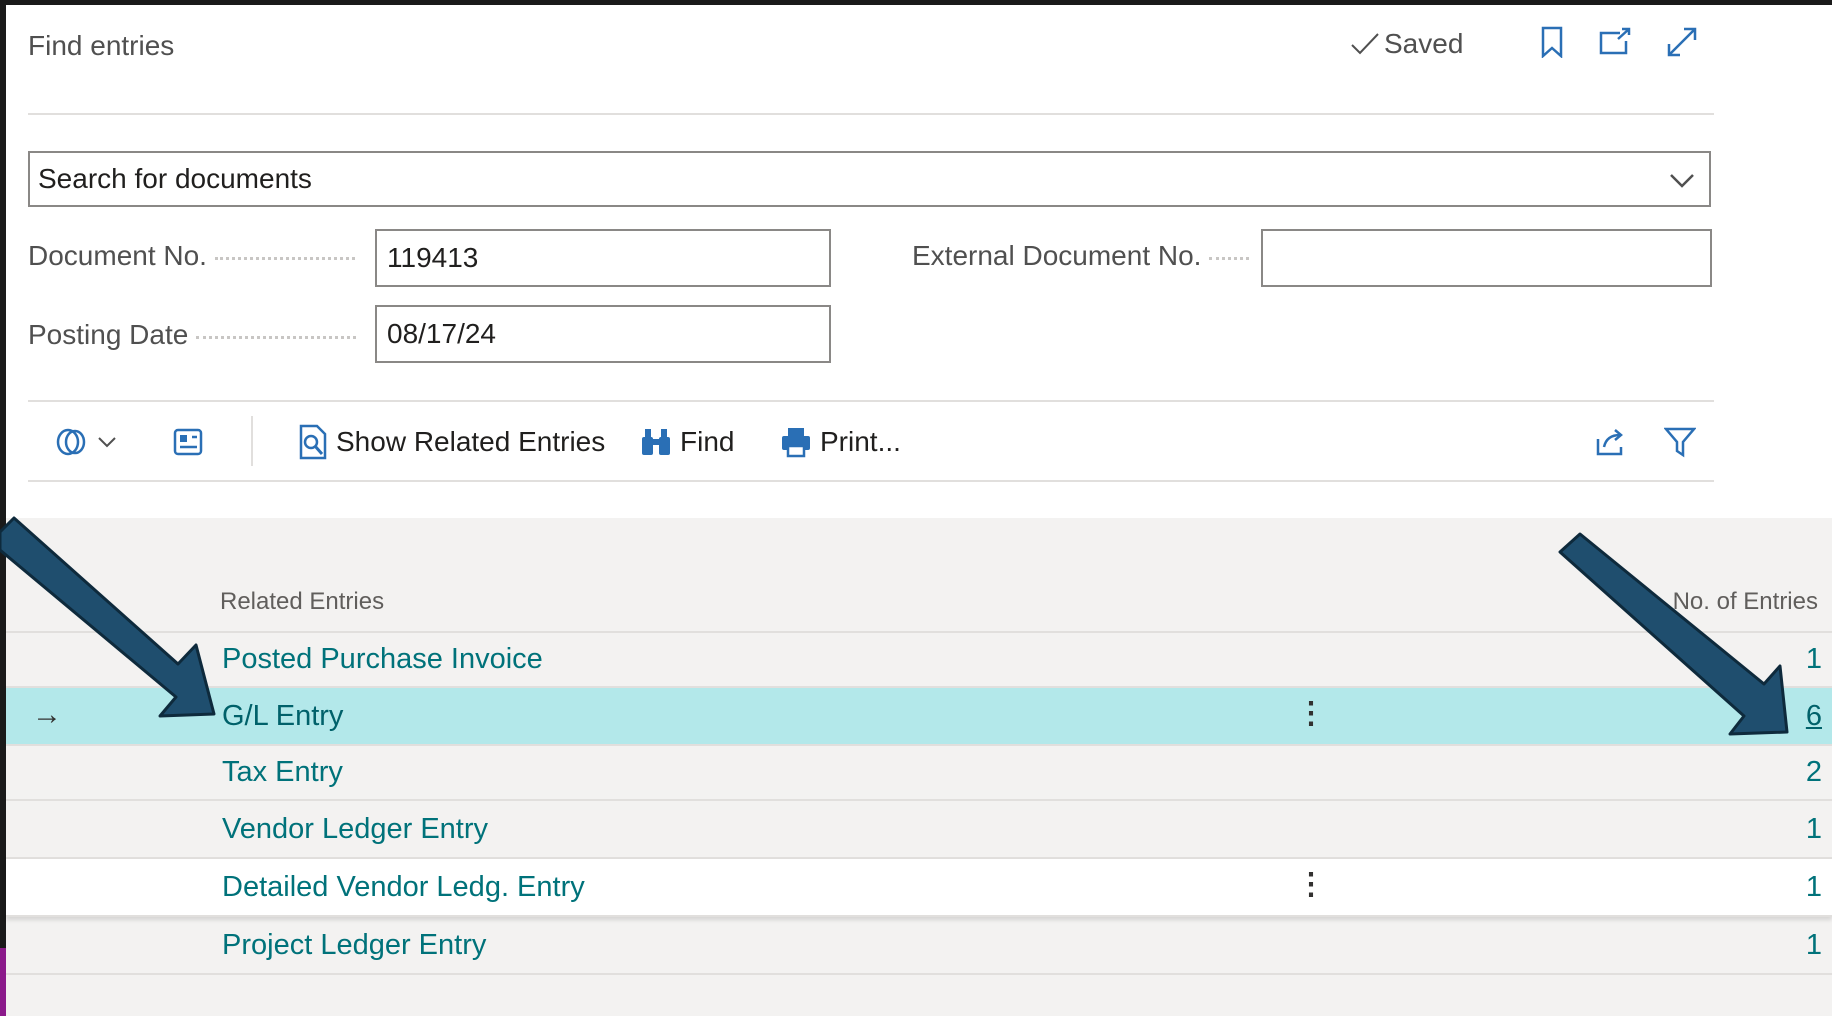 The width and height of the screenshot is (1832, 1016). What do you see at coordinates (603, 258) in the screenshot?
I see `document-no-input: 119413` at bounding box center [603, 258].